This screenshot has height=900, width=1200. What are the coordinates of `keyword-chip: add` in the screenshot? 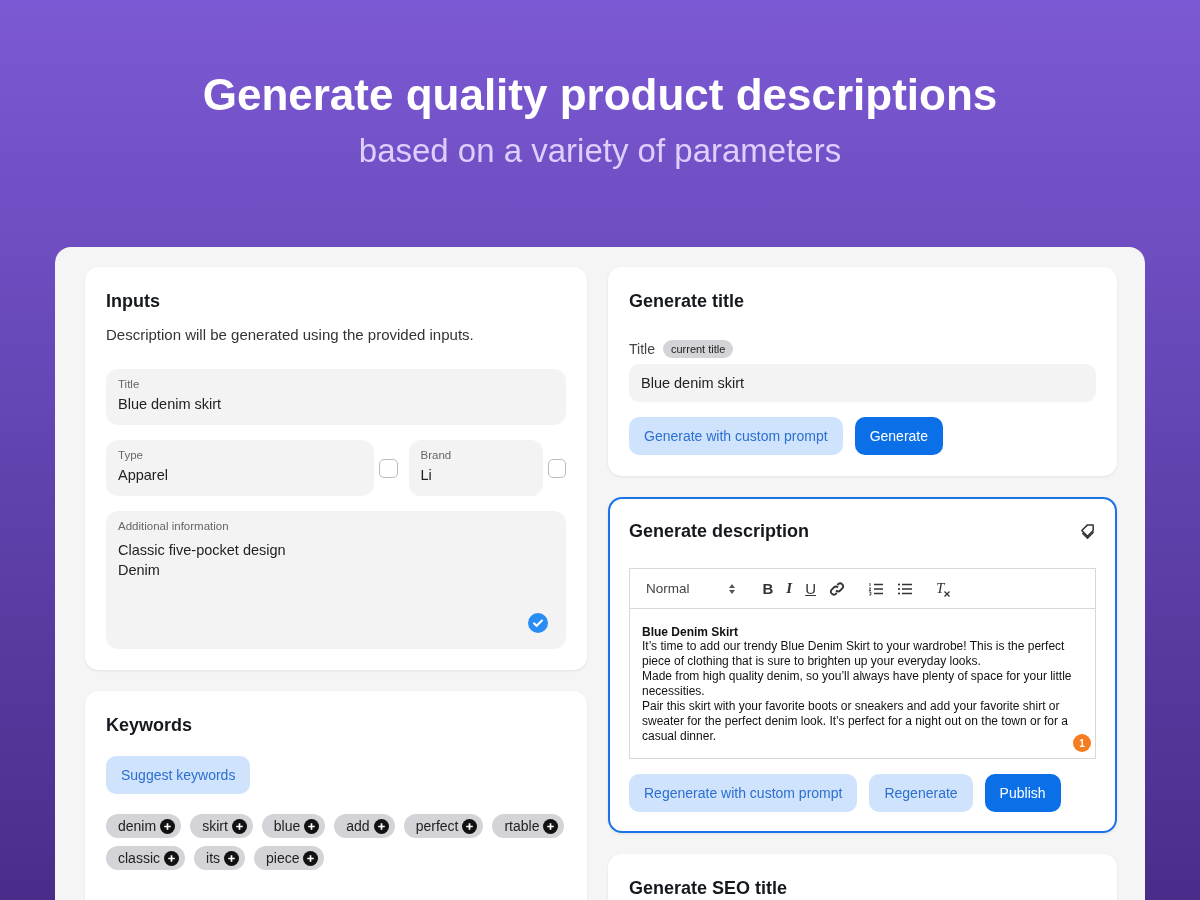 It's located at (364, 826).